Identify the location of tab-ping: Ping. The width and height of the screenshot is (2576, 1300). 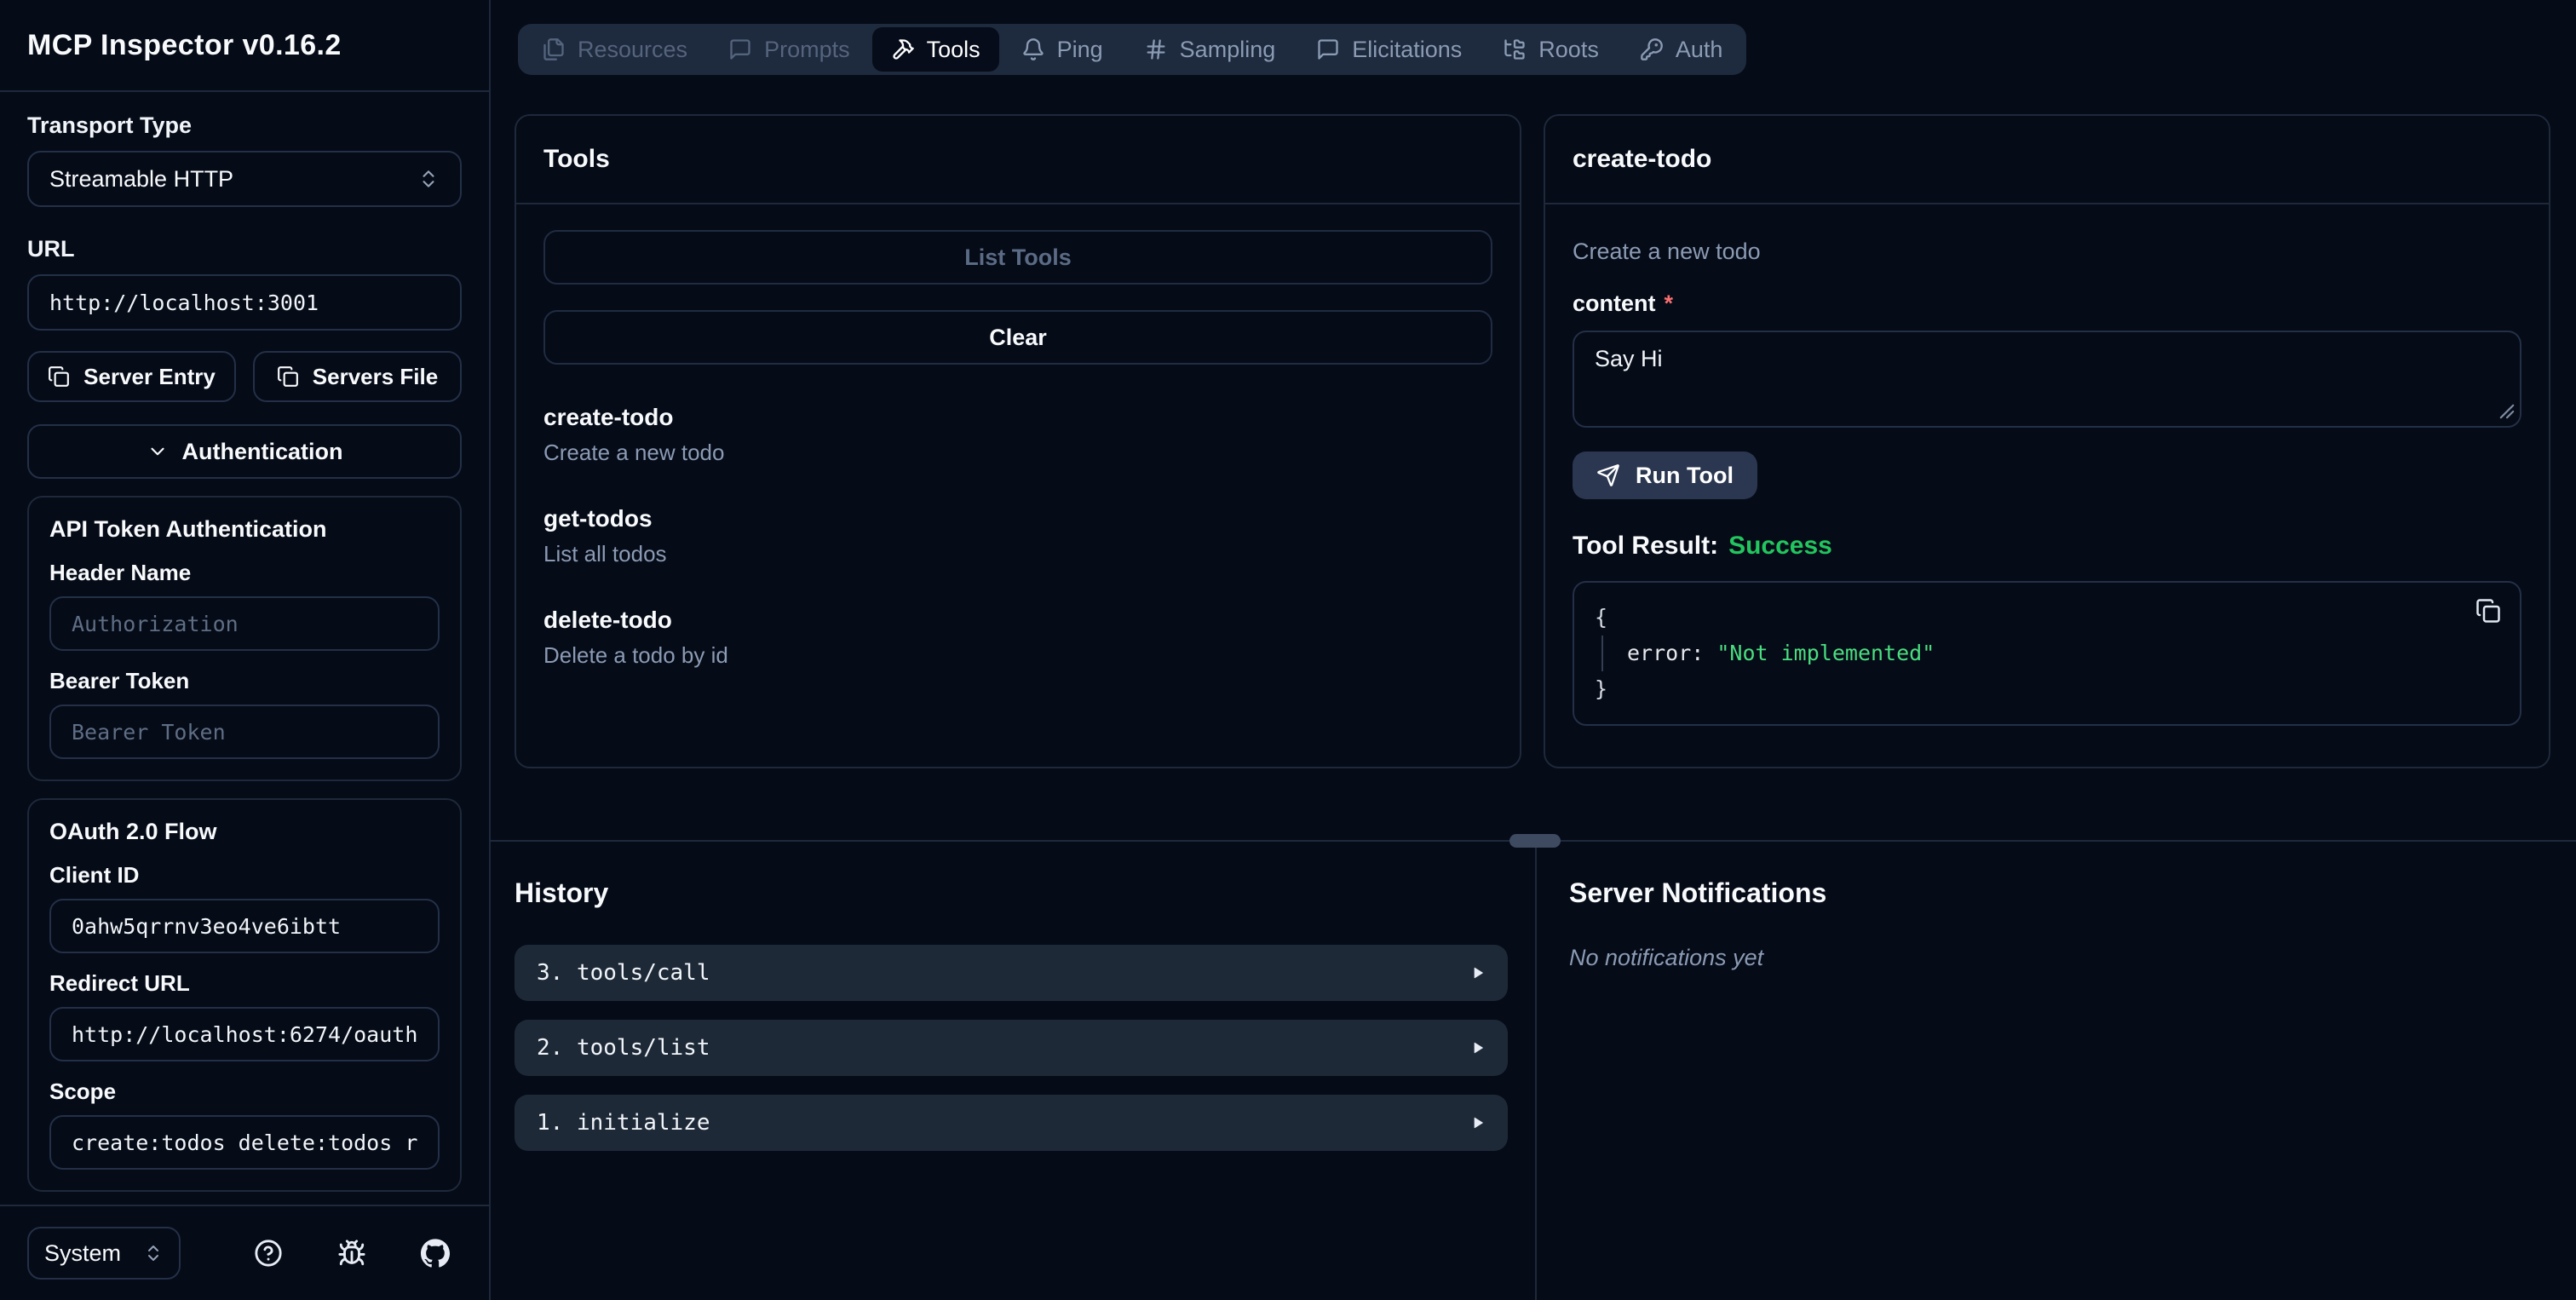
(1062, 49).